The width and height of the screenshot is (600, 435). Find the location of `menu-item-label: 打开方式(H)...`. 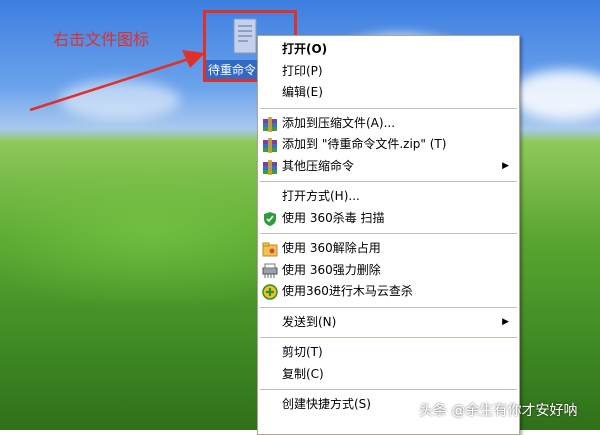

menu-item-label: 打开方式(H)... is located at coordinates (321, 196).